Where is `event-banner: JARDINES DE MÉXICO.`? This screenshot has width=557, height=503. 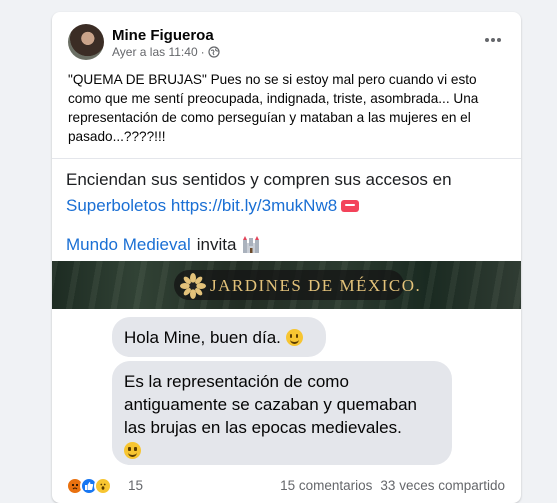
event-banner: JARDINES DE MÉXICO. is located at coordinates (286, 285).